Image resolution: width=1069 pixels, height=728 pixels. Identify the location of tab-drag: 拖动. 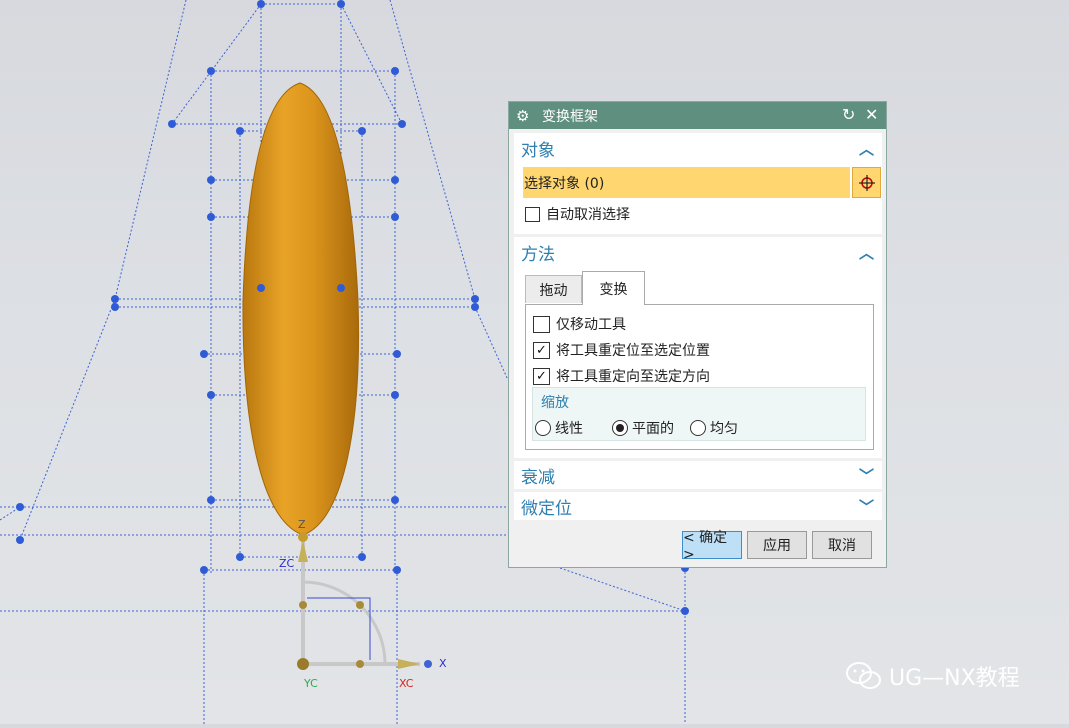
(553, 289).